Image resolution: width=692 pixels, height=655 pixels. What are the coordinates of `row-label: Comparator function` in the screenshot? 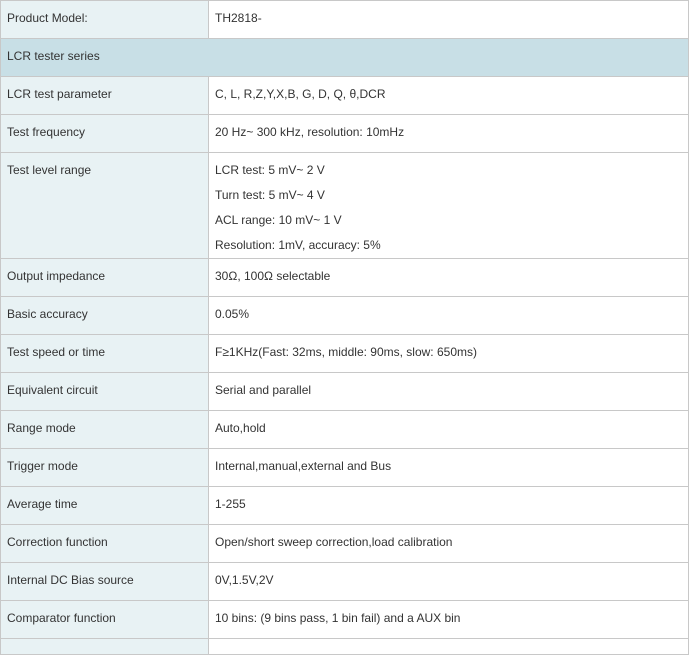 It's located at (104, 619).